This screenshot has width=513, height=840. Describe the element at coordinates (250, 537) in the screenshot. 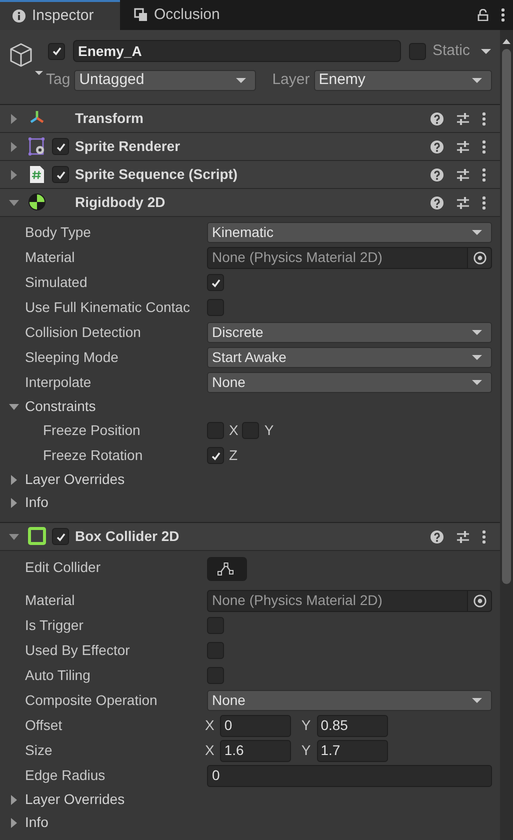

I see `component-header: Box Collider 2D` at that location.